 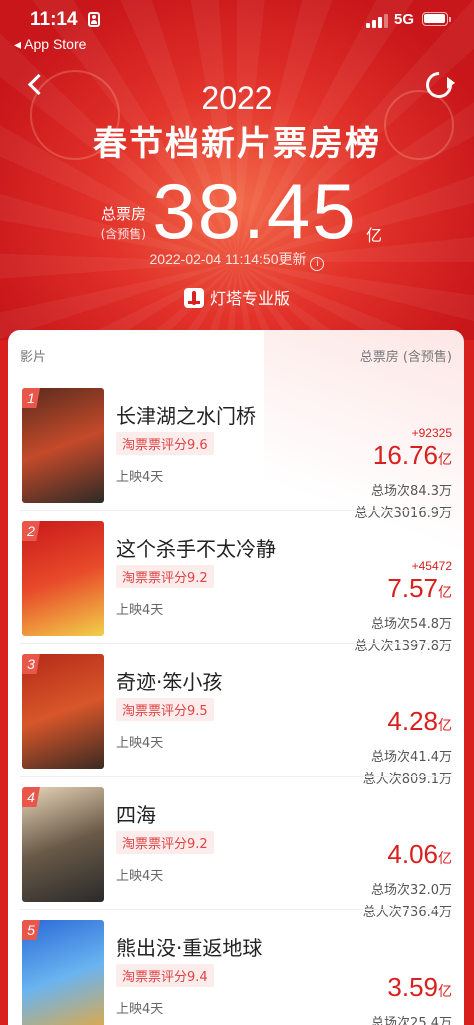 I want to click on movie-gross: 4.06亿, so click(x=419, y=854).